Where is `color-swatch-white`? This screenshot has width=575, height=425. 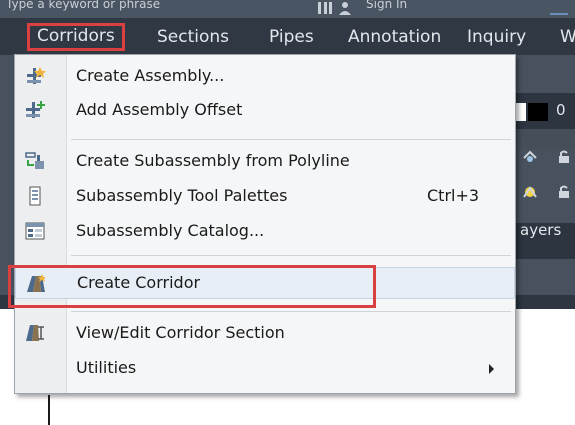 color-swatch-white is located at coordinates (521, 112).